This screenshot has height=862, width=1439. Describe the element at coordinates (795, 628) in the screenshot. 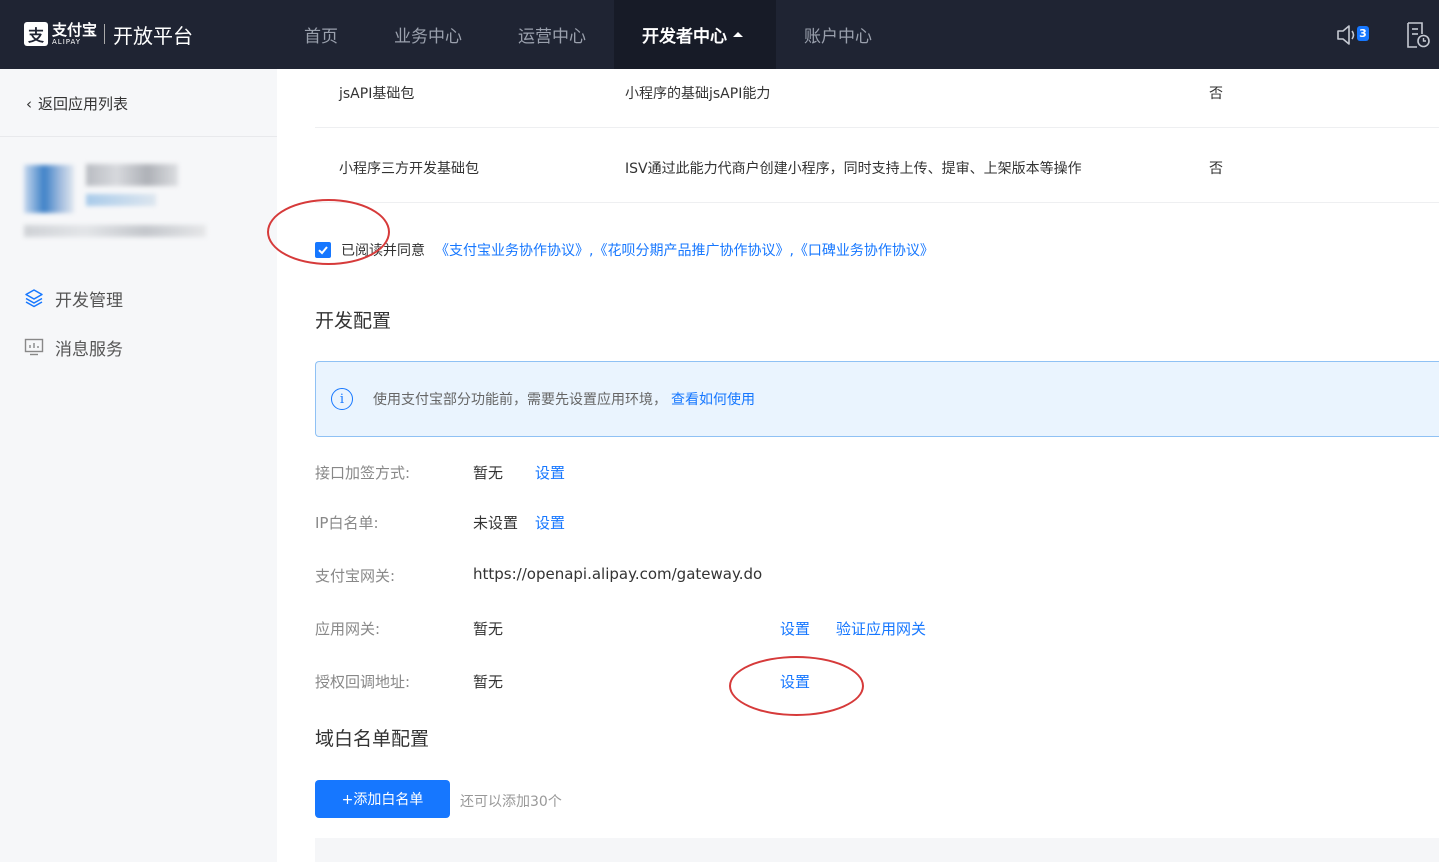

I see `app-gateway-set-link: 设置` at that location.